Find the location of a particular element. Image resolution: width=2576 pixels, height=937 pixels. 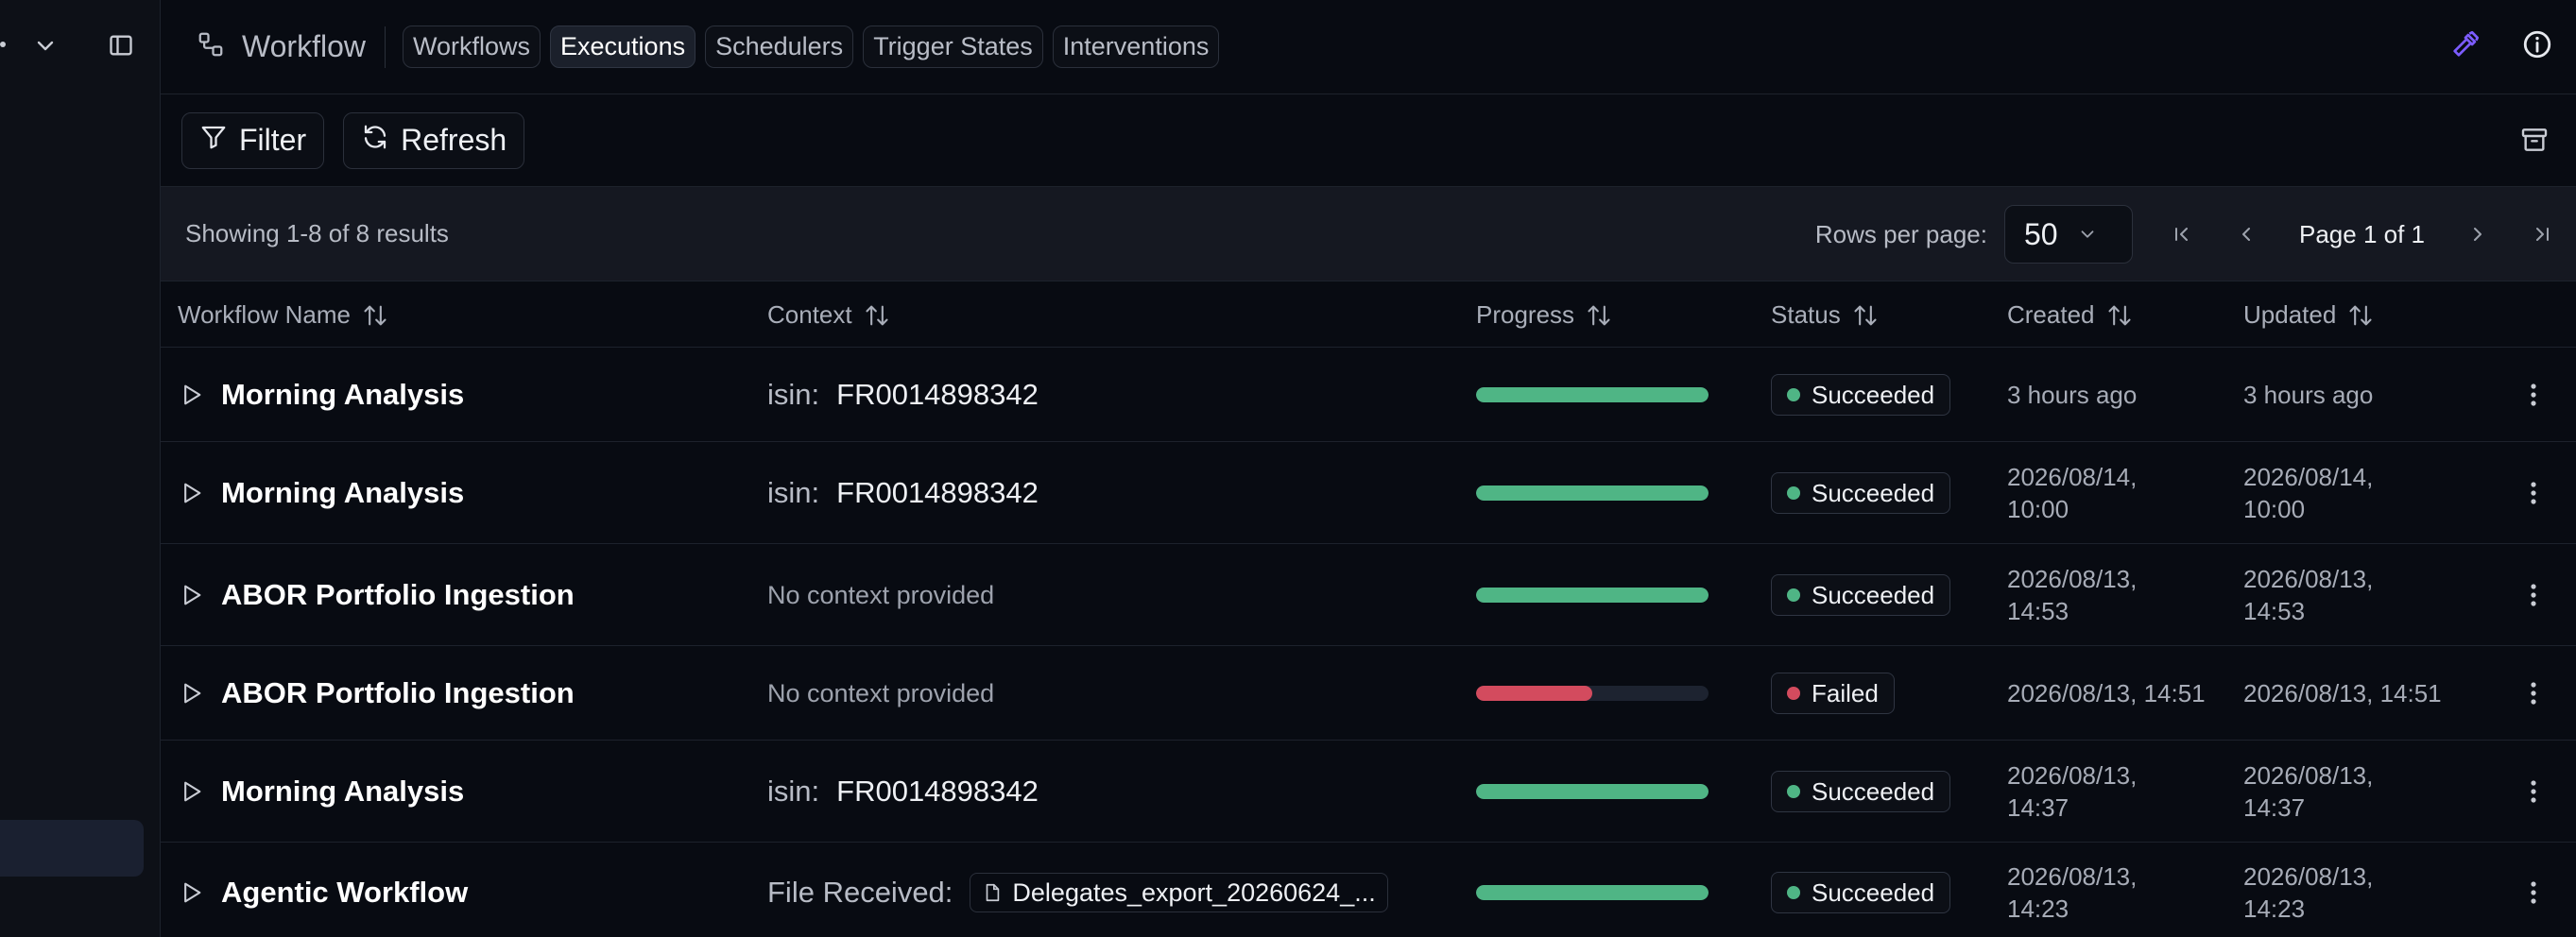

rows-per-page-label: Rows per page: is located at coordinates (1900, 233).